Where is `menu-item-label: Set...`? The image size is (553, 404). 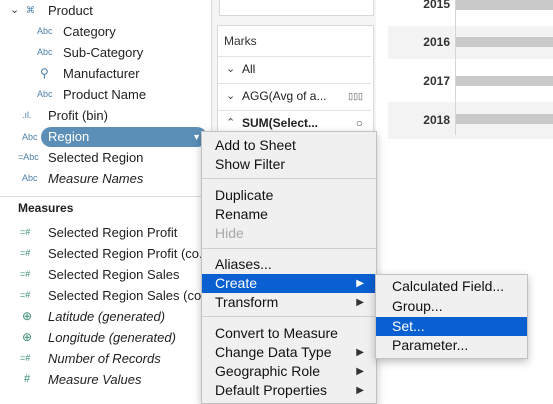 menu-item-label: Set... is located at coordinates (408, 326).